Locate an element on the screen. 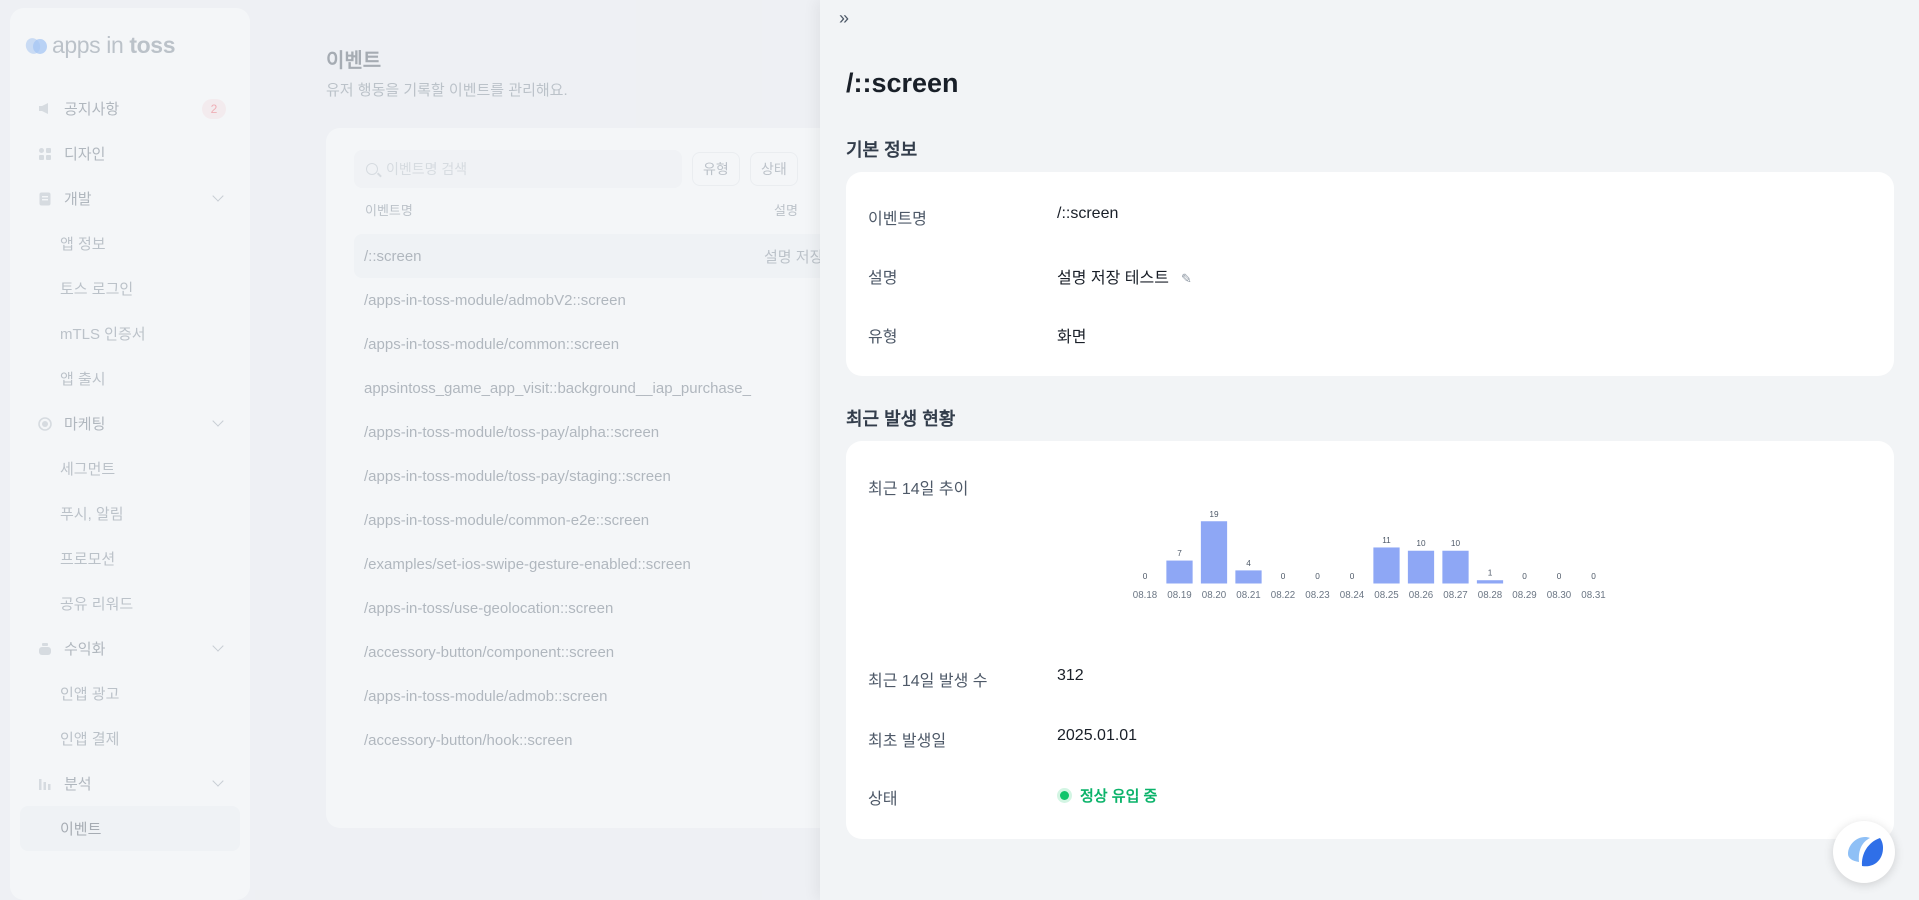 The width and height of the screenshot is (1919, 900). drawer-title: /::screen is located at coordinates (902, 83).